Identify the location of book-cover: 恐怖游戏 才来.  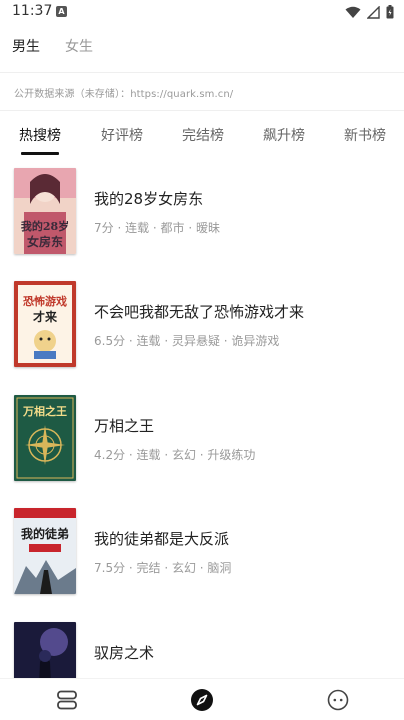
(45, 324).